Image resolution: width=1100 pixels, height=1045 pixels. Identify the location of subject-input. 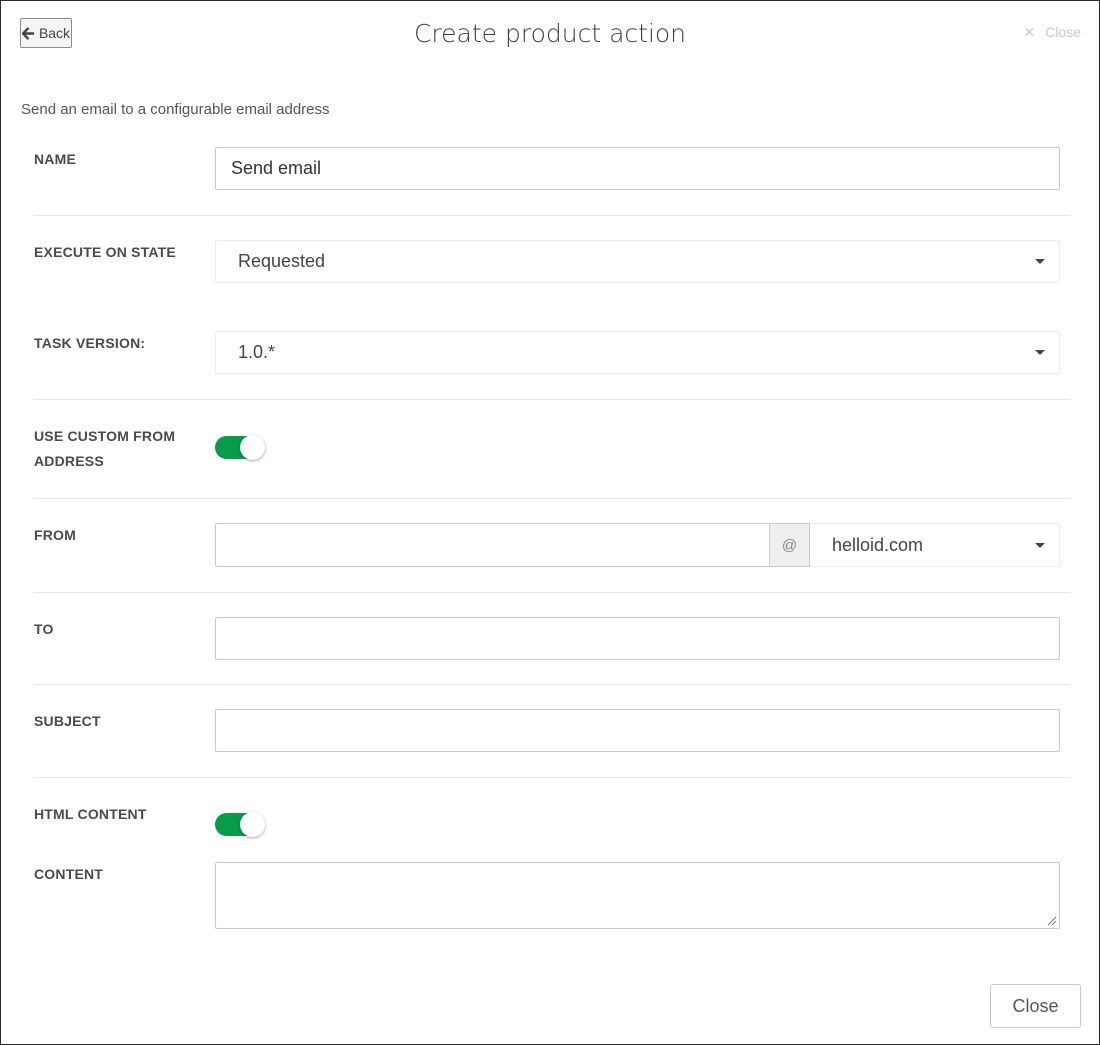
(637, 730).